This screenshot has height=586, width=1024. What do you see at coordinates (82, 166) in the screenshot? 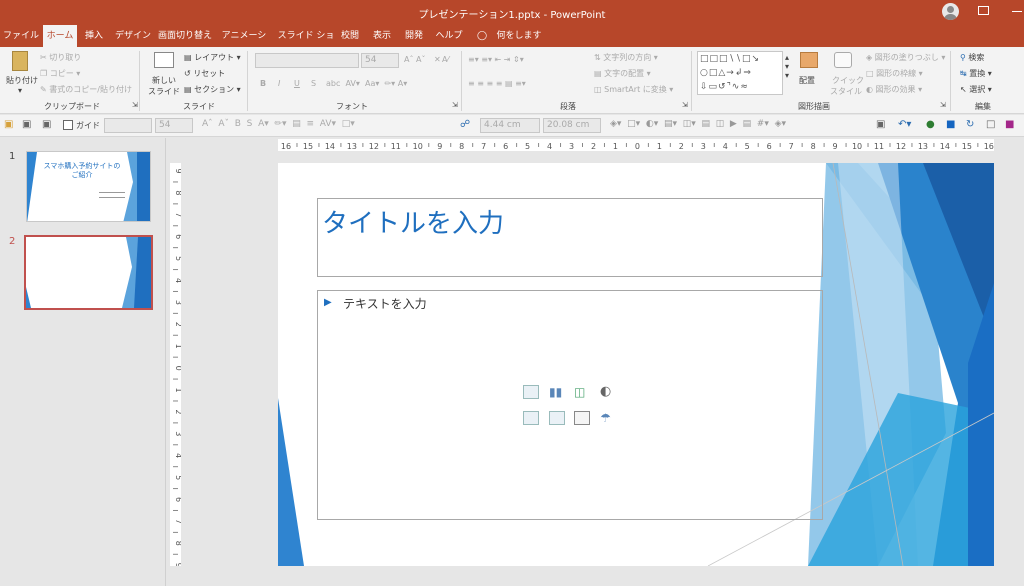
I see `thumb-1-title-line1: スマホ購入予約サイトの` at bounding box center [82, 166].